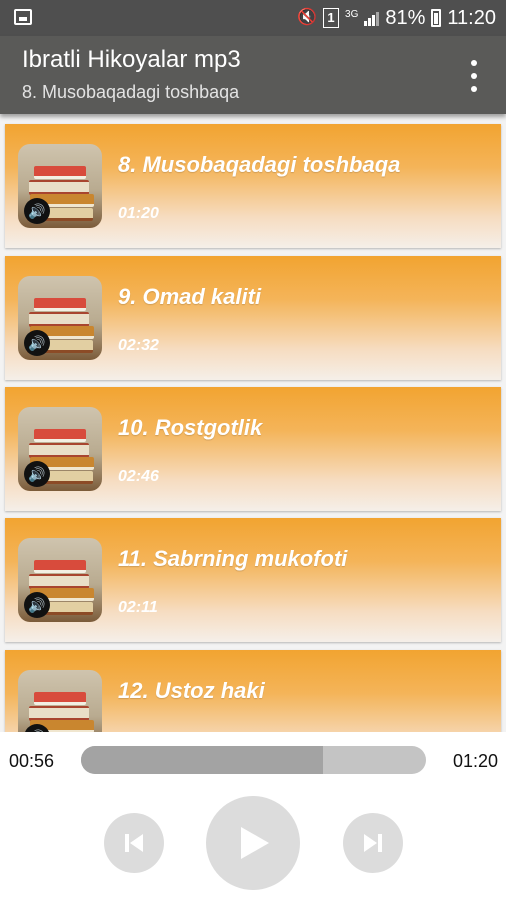 The height and width of the screenshot is (900, 506). Describe the element at coordinates (131, 59) in the screenshot. I see `app-title: Ibratli Hikoyalar mp3` at that location.